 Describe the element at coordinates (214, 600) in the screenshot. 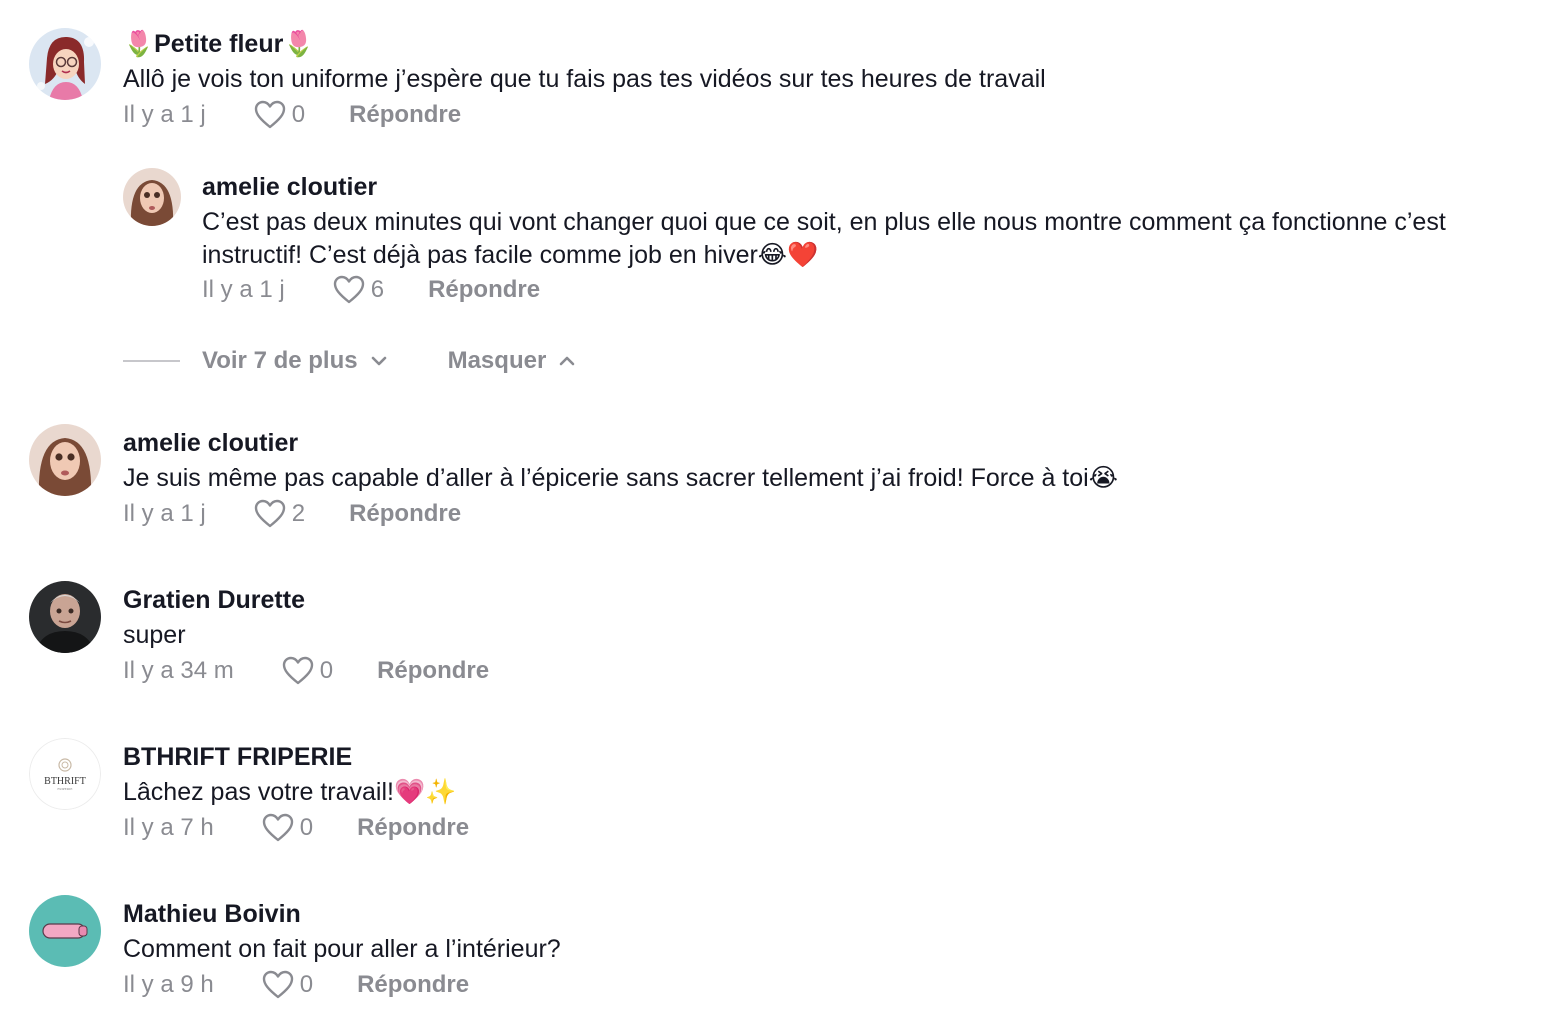

I see `comment-author: Gratien Durette` at that location.